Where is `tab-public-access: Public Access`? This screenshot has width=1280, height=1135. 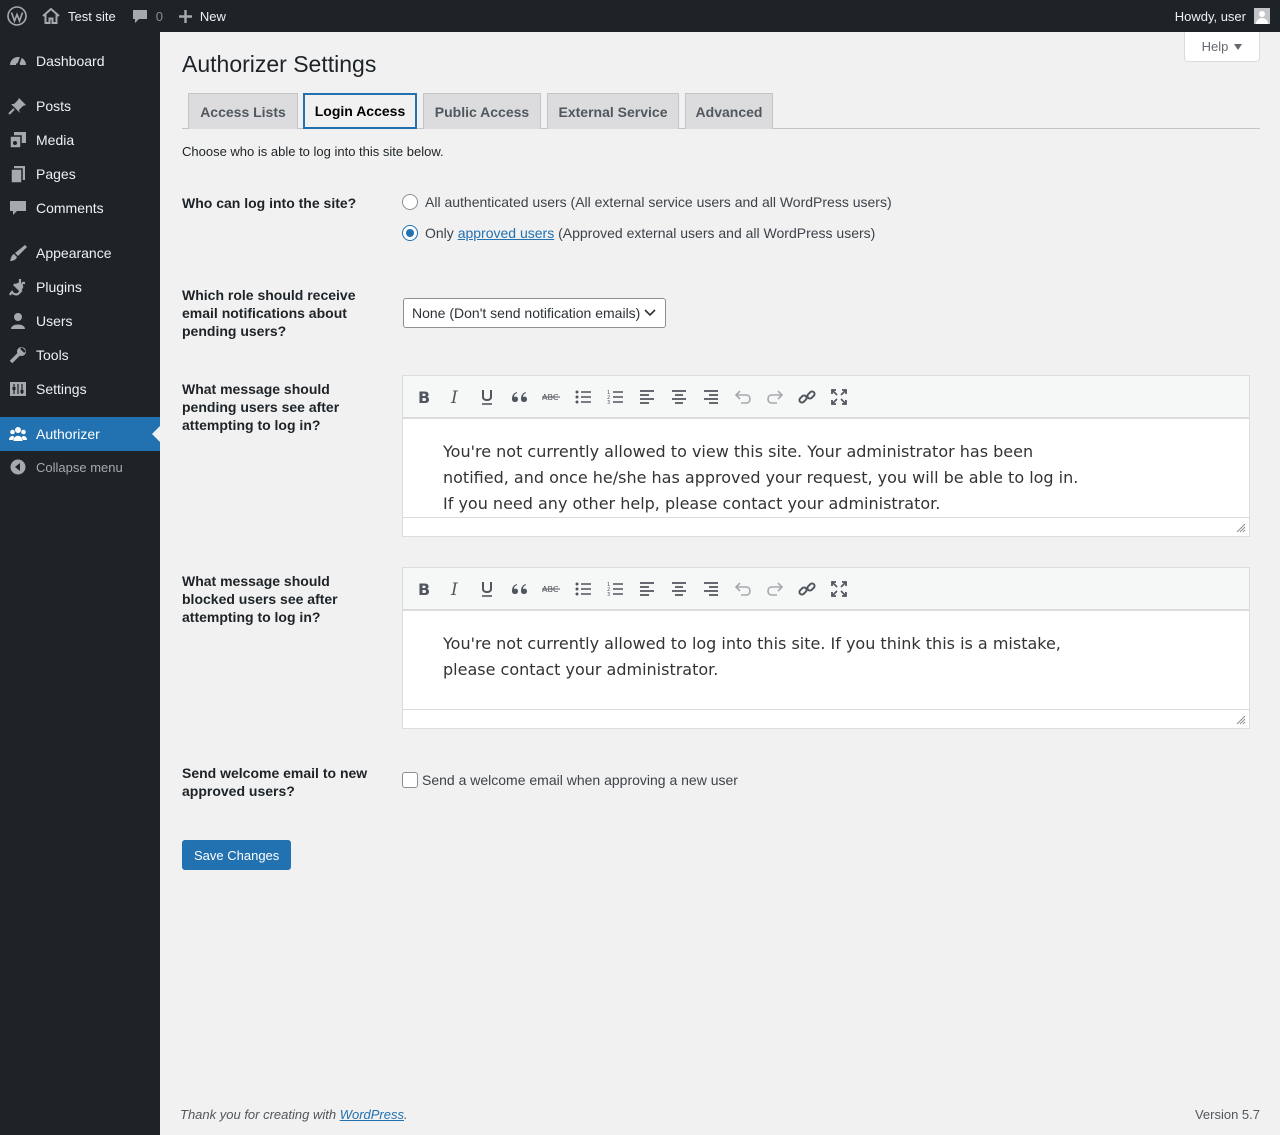 tab-public-access: Public Access is located at coordinates (482, 111).